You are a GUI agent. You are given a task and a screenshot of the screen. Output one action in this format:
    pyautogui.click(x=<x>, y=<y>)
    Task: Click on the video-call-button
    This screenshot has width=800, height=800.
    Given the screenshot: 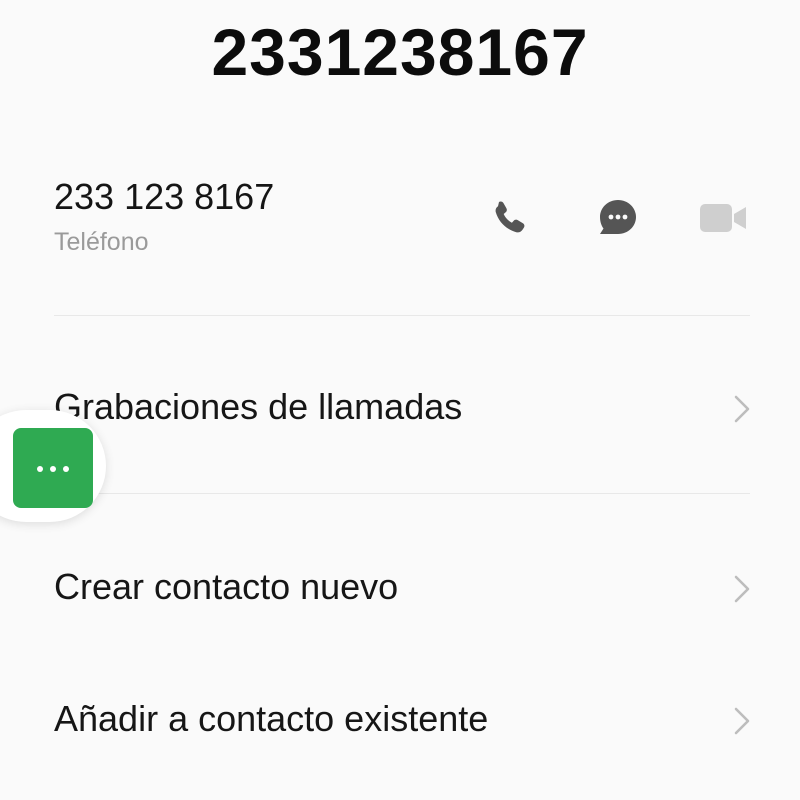 What is the action you would take?
    pyautogui.click(x=722, y=218)
    